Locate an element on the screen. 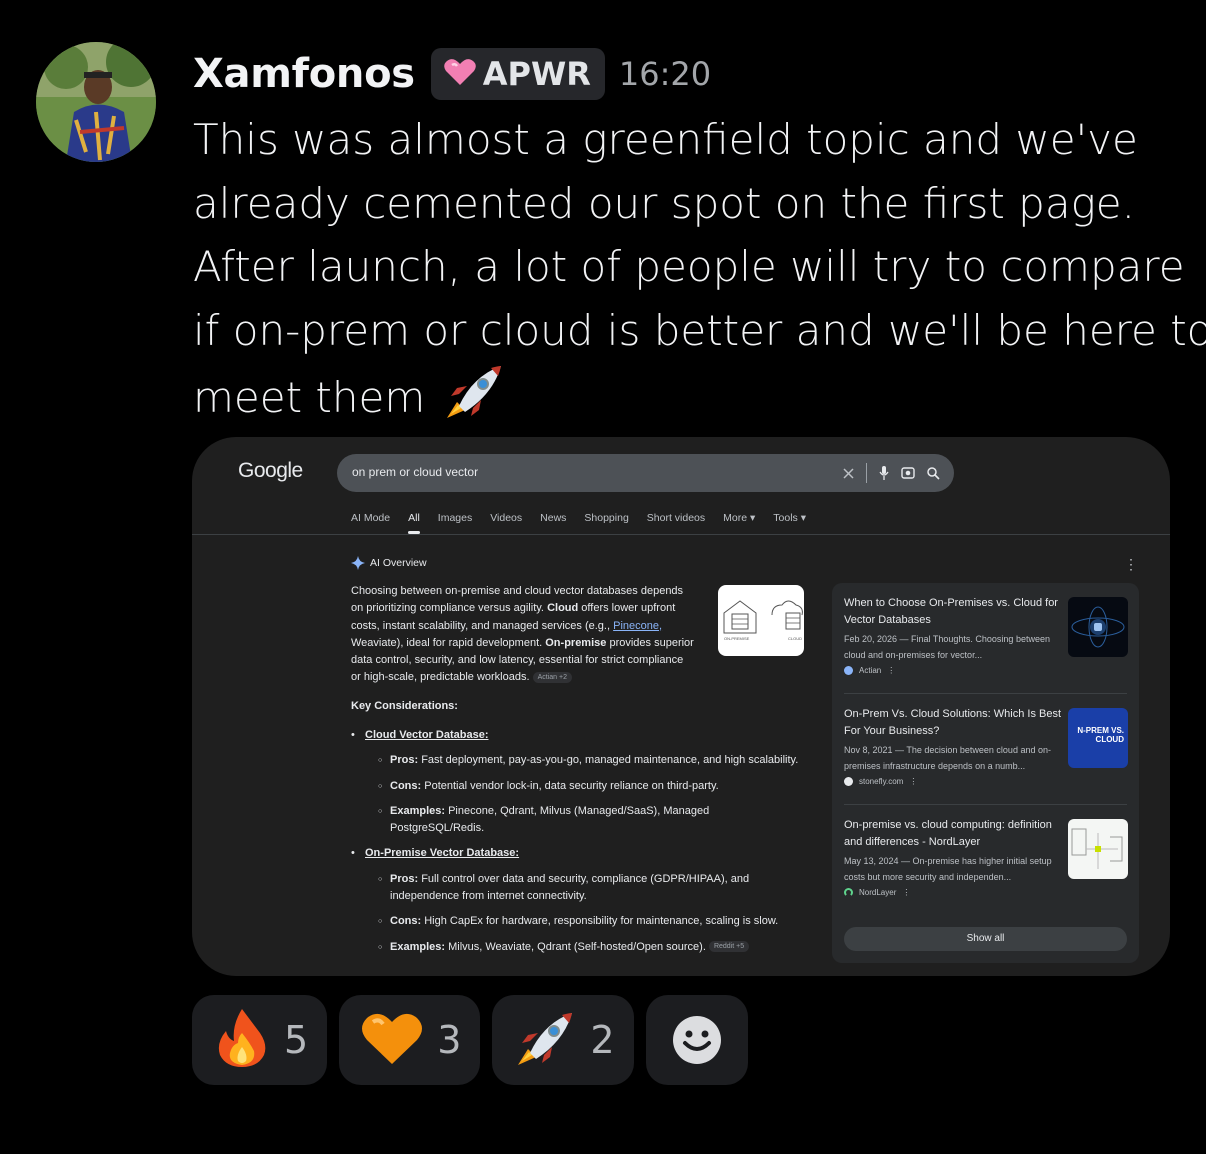 This screenshot has width=1206, height=1154. guild-tag: APWR is located at coordinates (517, 74).